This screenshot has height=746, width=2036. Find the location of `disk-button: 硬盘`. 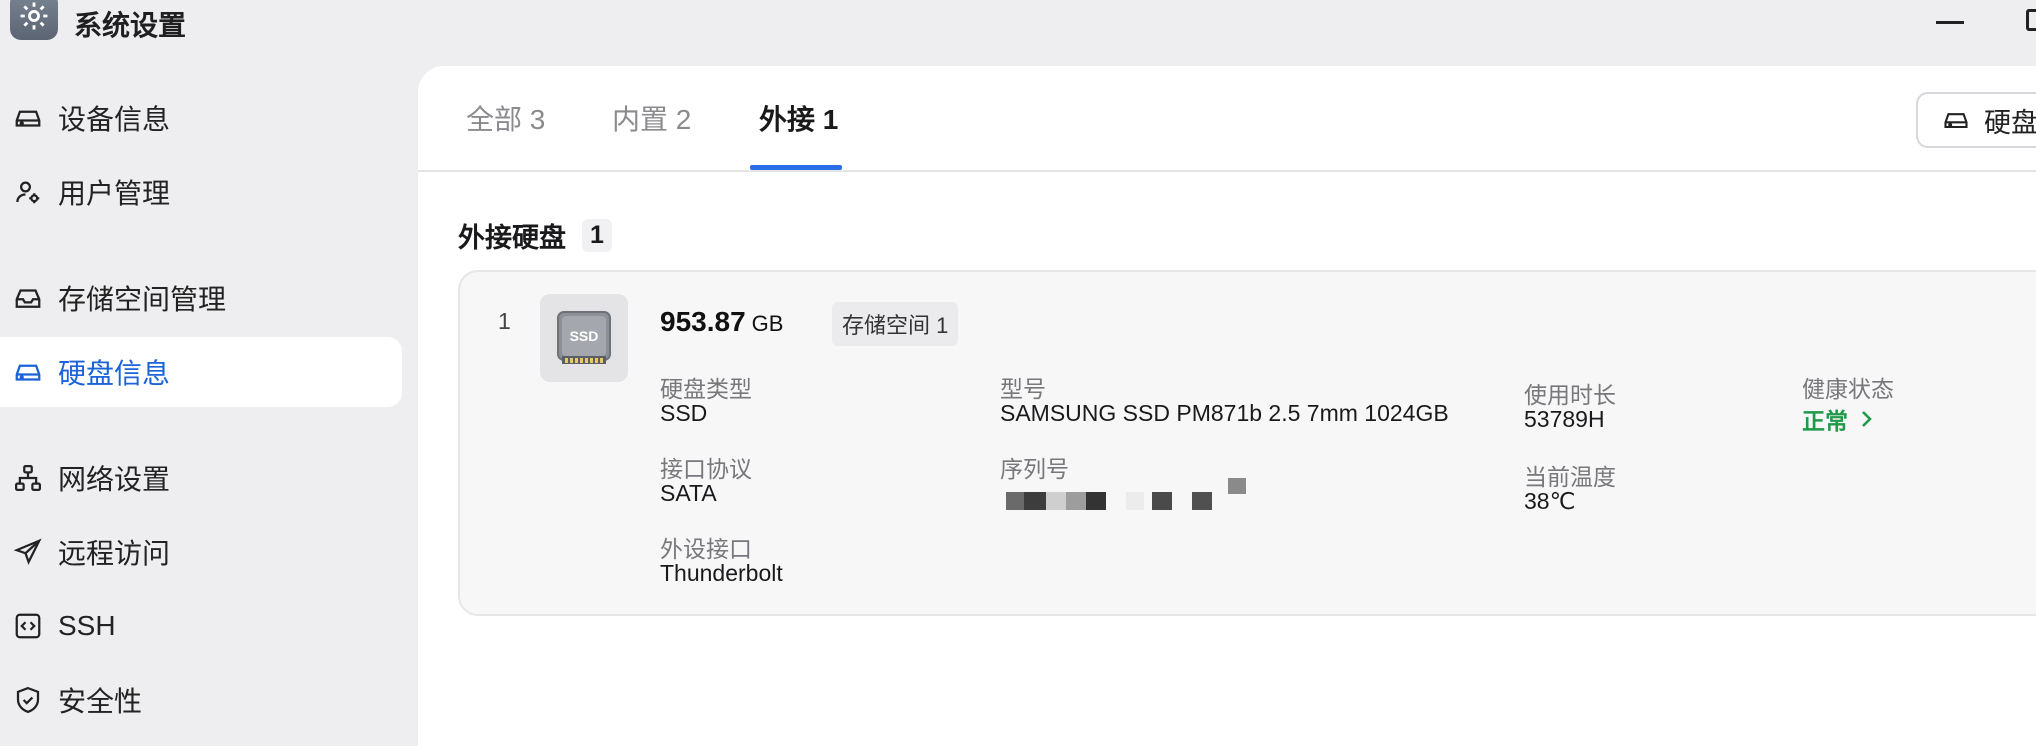

disk-button: 硬盘 is located at coordinates (1976, 120).